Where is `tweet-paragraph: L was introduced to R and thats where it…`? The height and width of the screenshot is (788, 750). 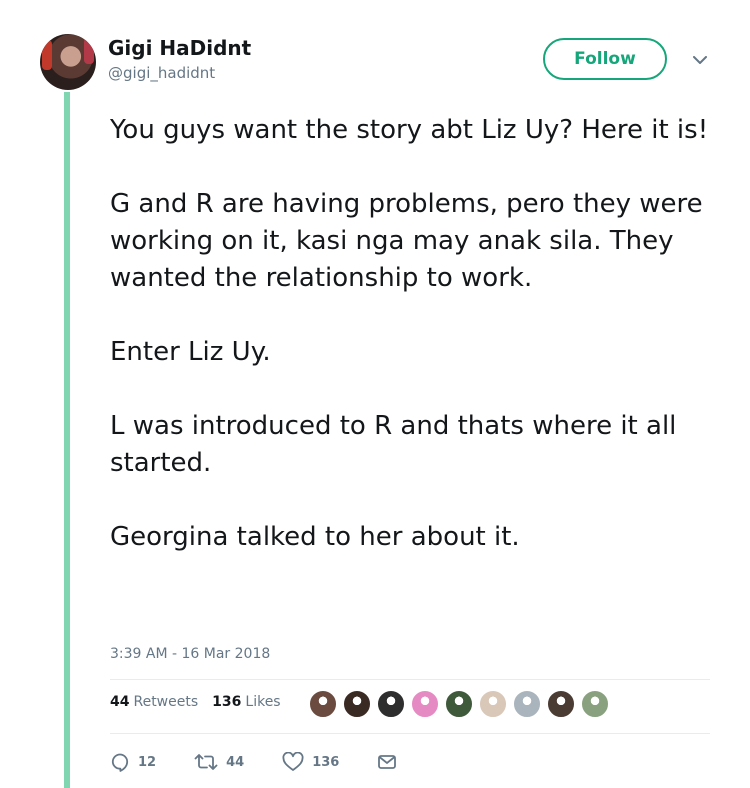 tweet-paragraph: L was introduced to R and thats where it… is located at coordinates (393, 444).